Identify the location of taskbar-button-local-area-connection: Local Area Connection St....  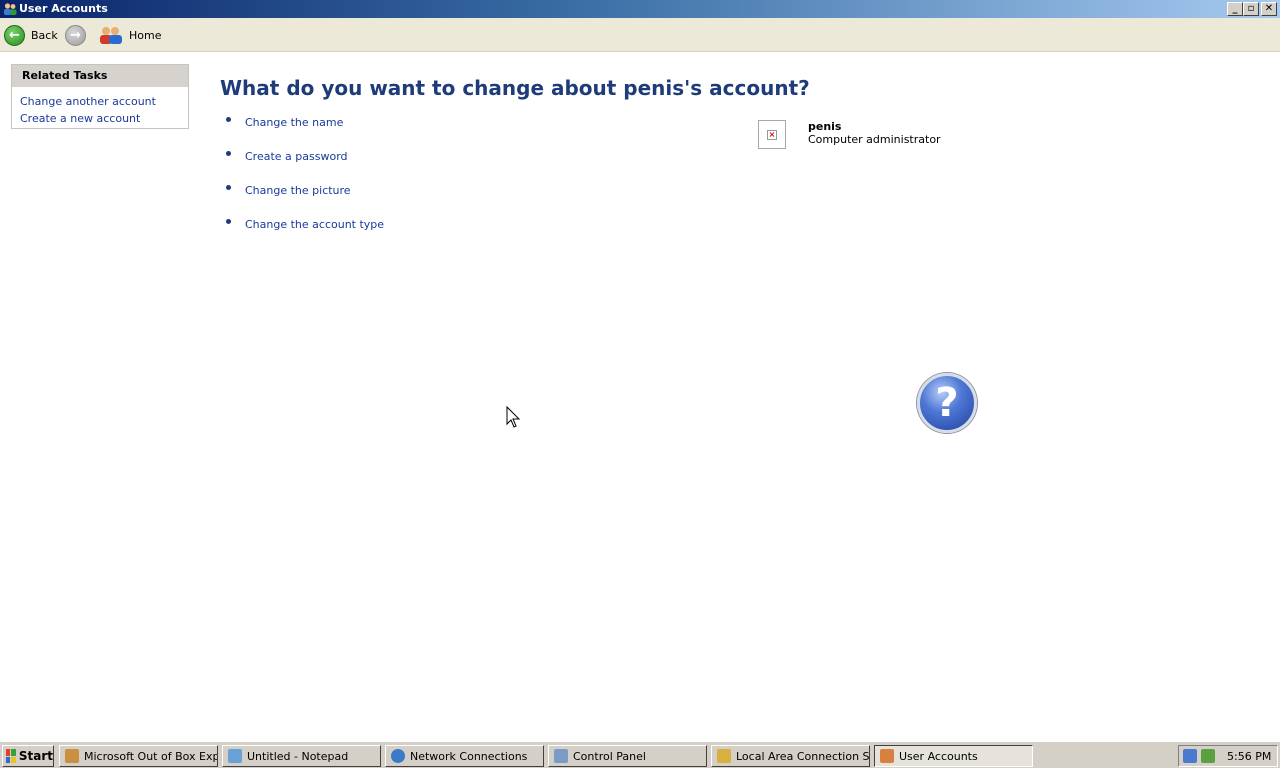
(790, 756).